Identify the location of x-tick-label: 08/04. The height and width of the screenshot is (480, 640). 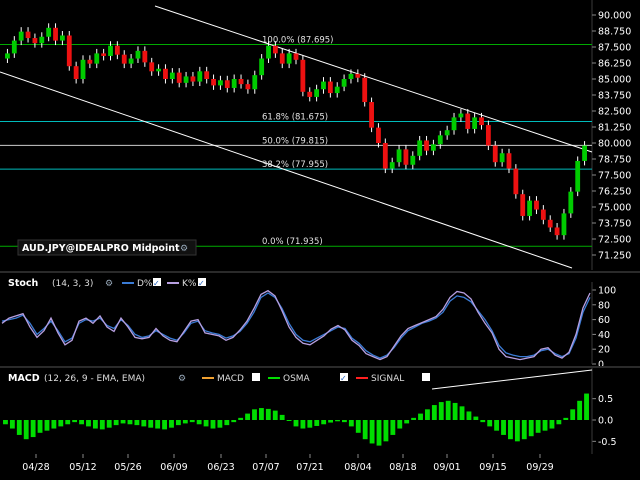
(357, 467).